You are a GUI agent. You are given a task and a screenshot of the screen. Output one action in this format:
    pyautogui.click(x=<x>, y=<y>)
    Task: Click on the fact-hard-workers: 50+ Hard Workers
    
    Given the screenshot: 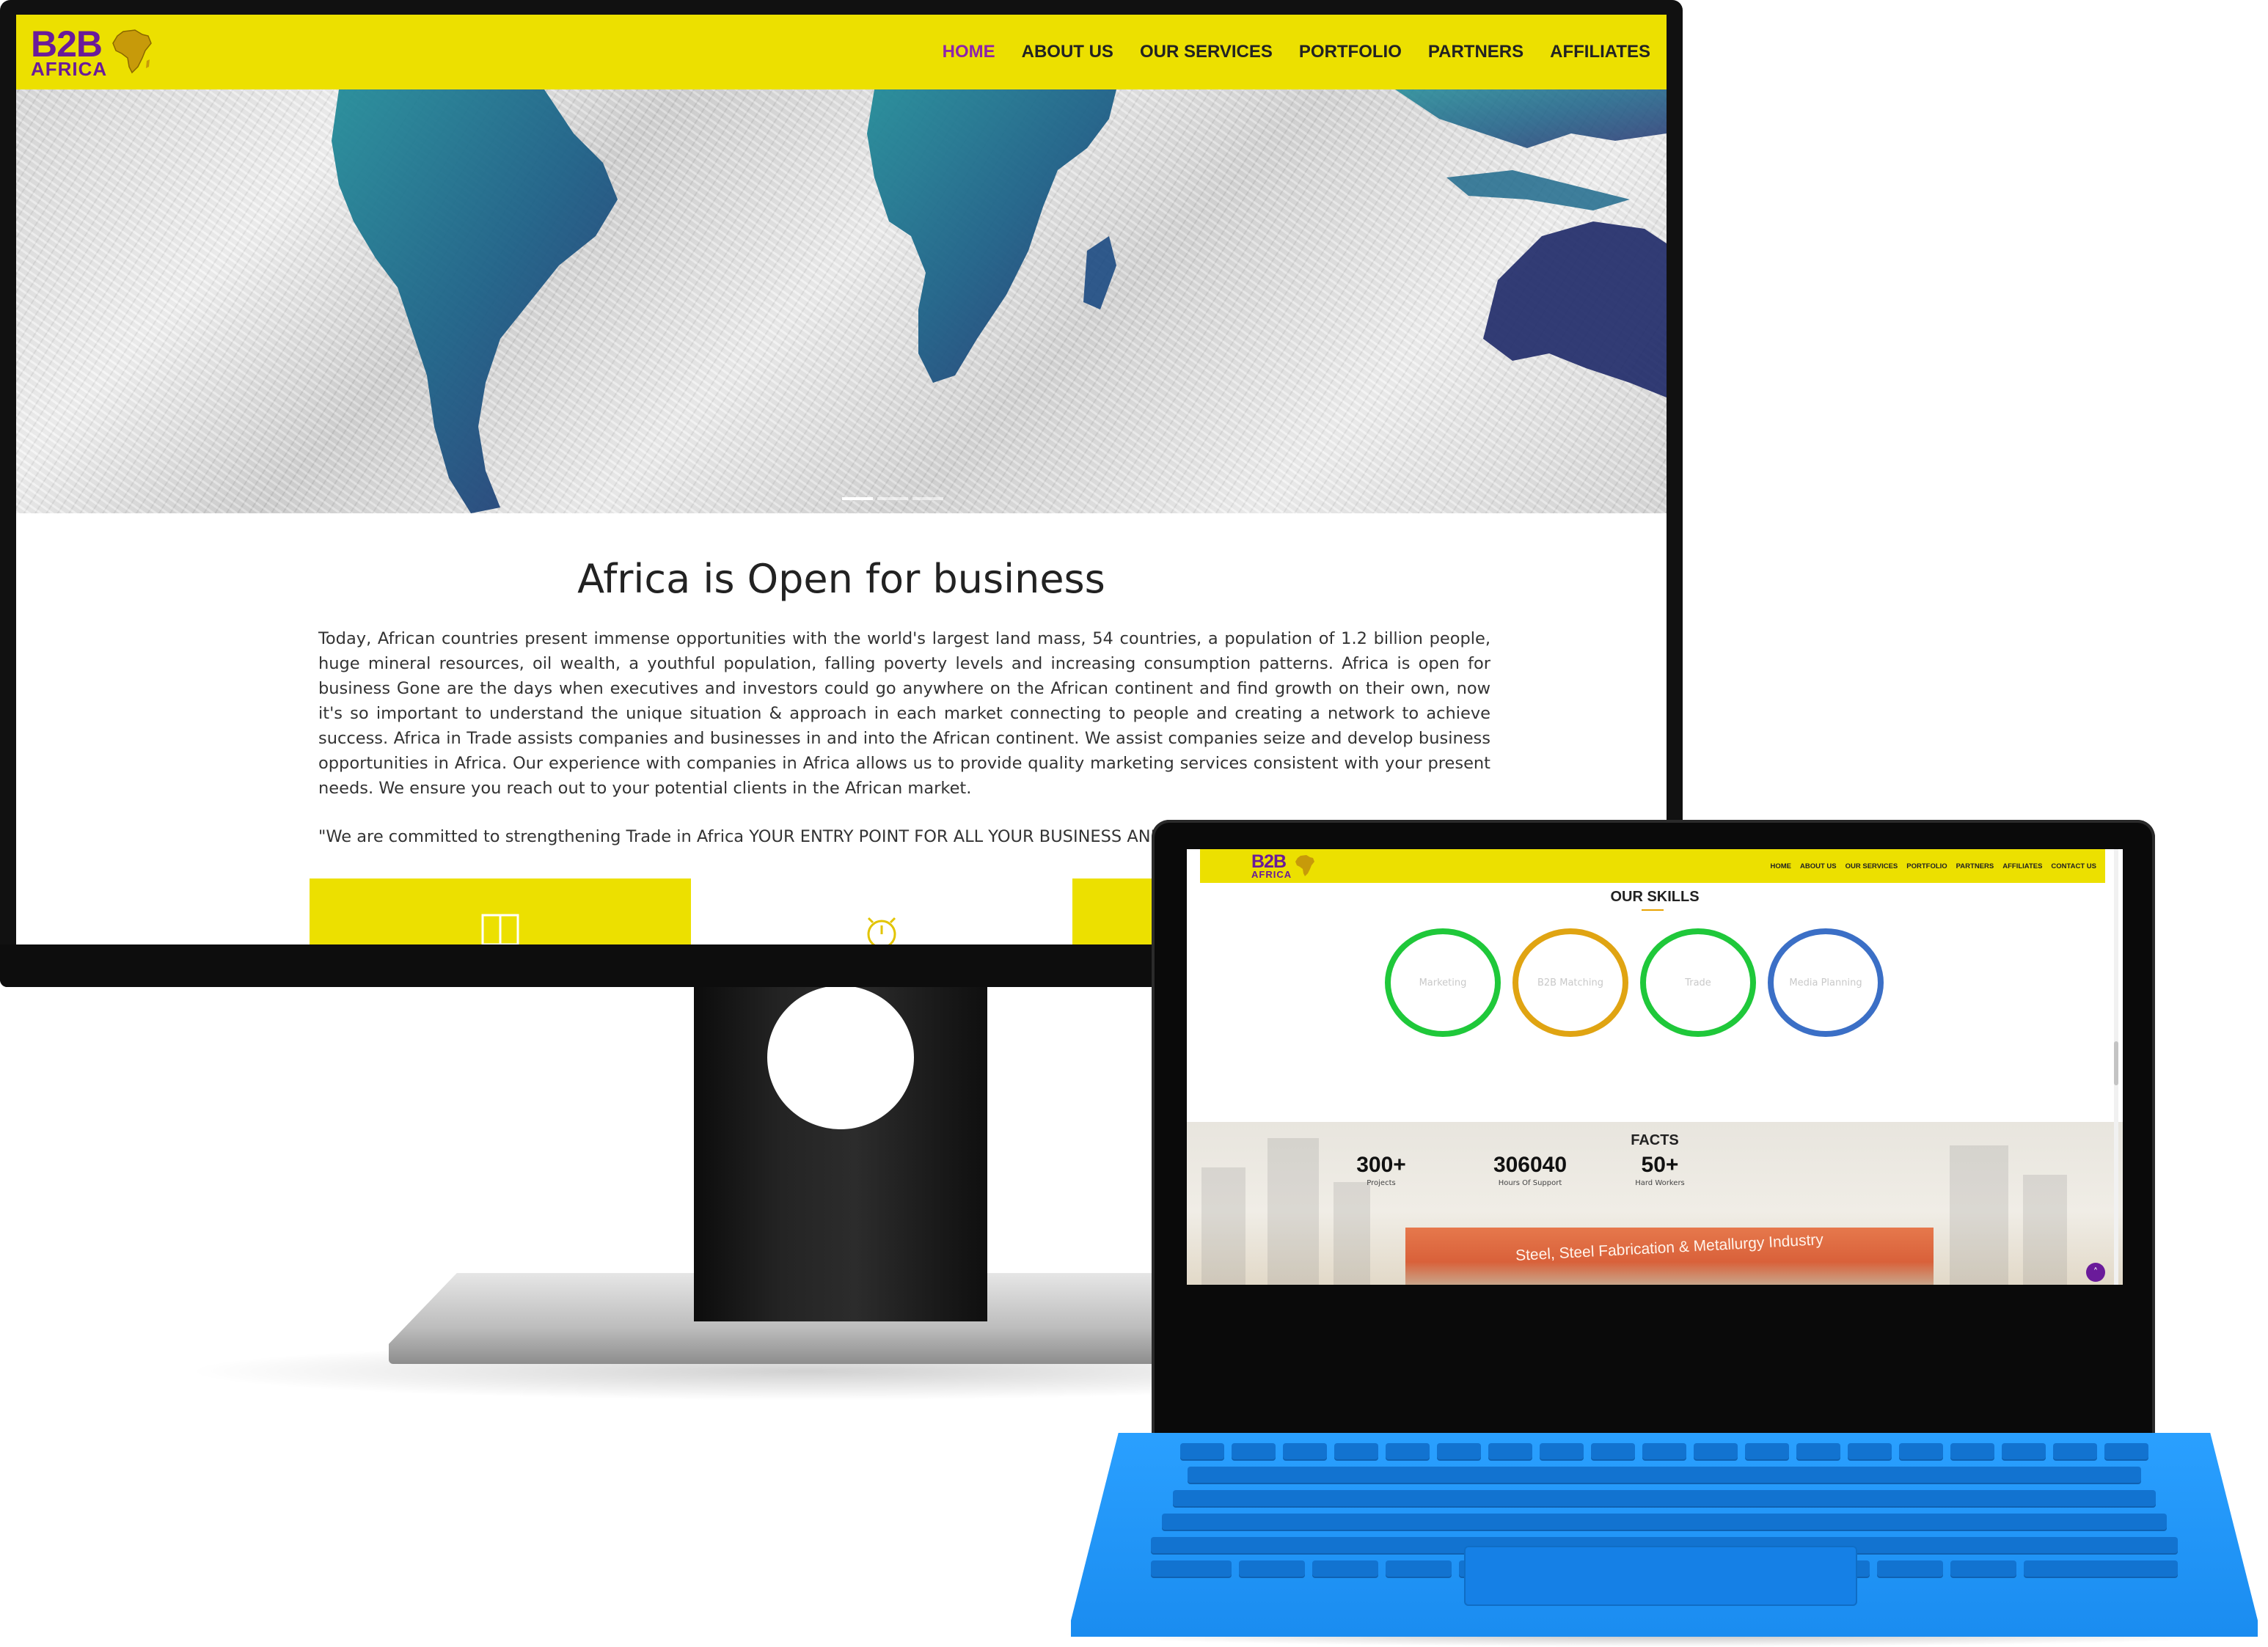 What is the action you would take?
    pyautogui.click(x=1660, y=1170)
    